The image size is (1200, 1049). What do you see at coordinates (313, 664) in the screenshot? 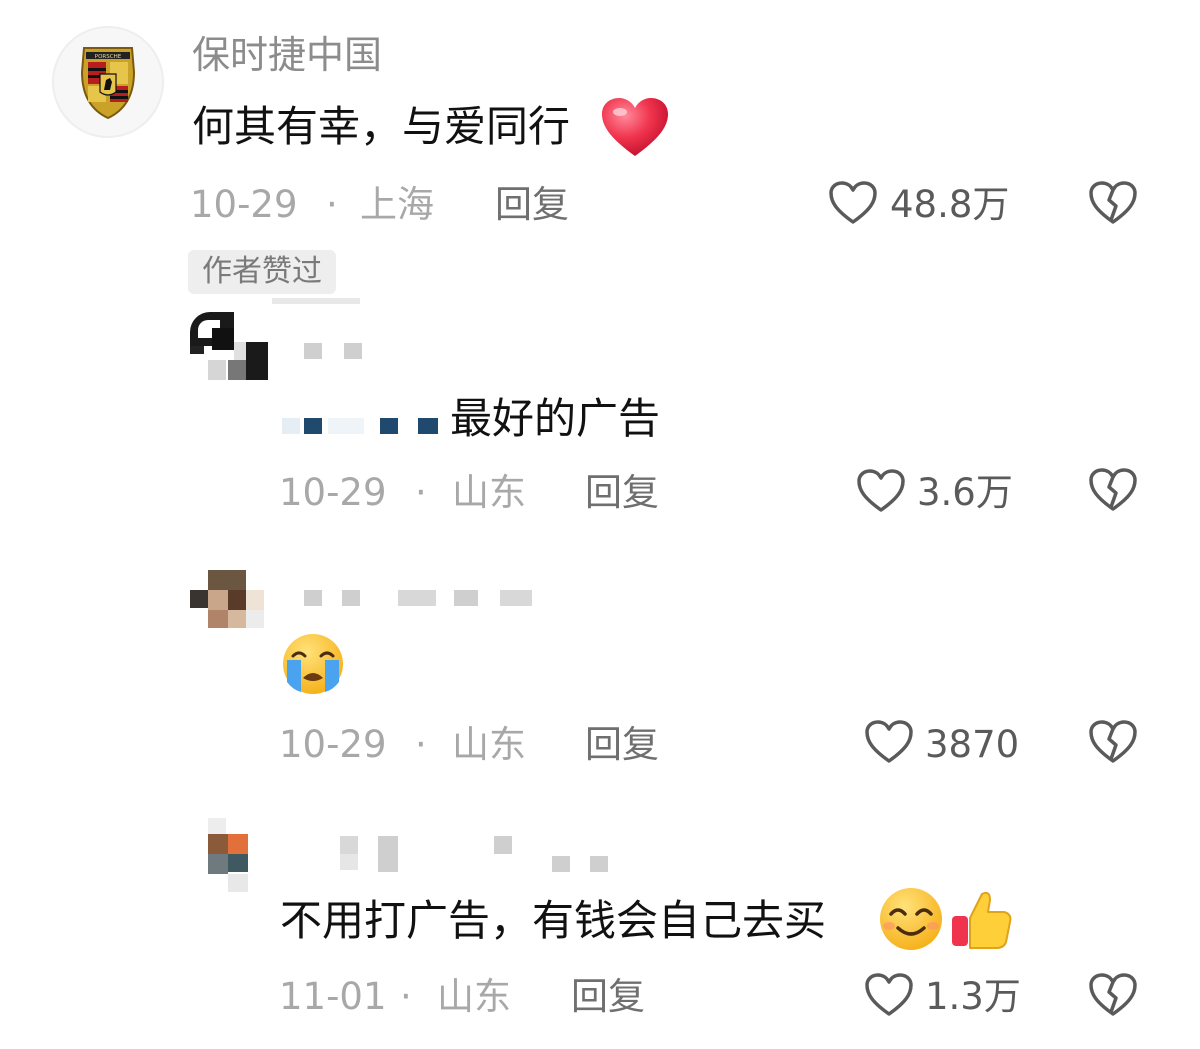
I see `crying-face-emoji` at bounding box center [313, 664].